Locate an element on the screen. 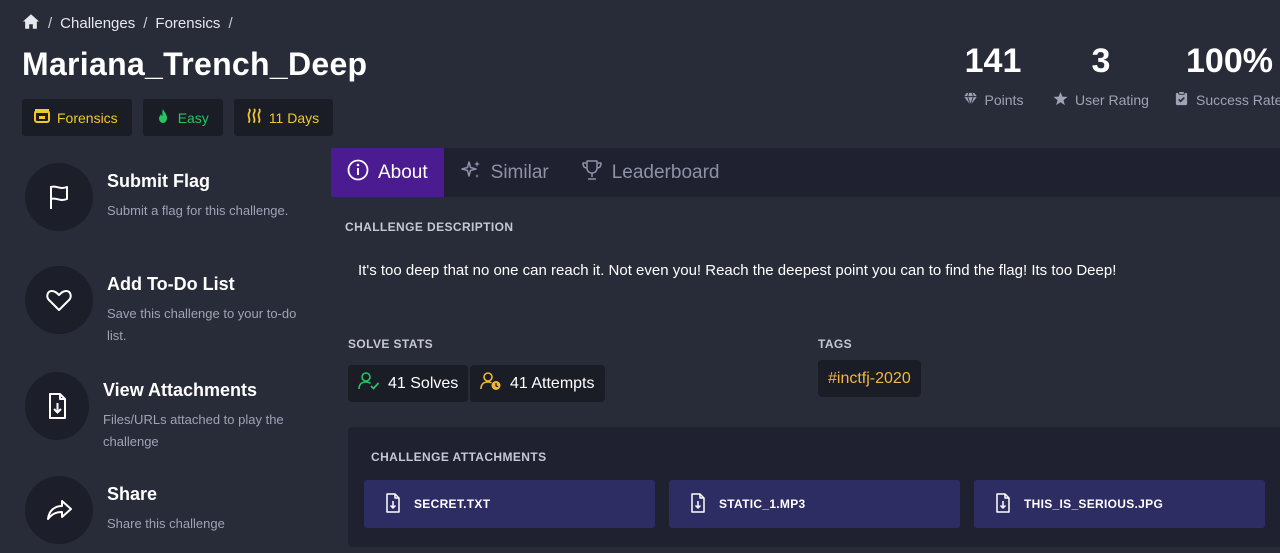  submit-flag-desc: Submit a flag for this challenge. is located at coordinates (198, 210).